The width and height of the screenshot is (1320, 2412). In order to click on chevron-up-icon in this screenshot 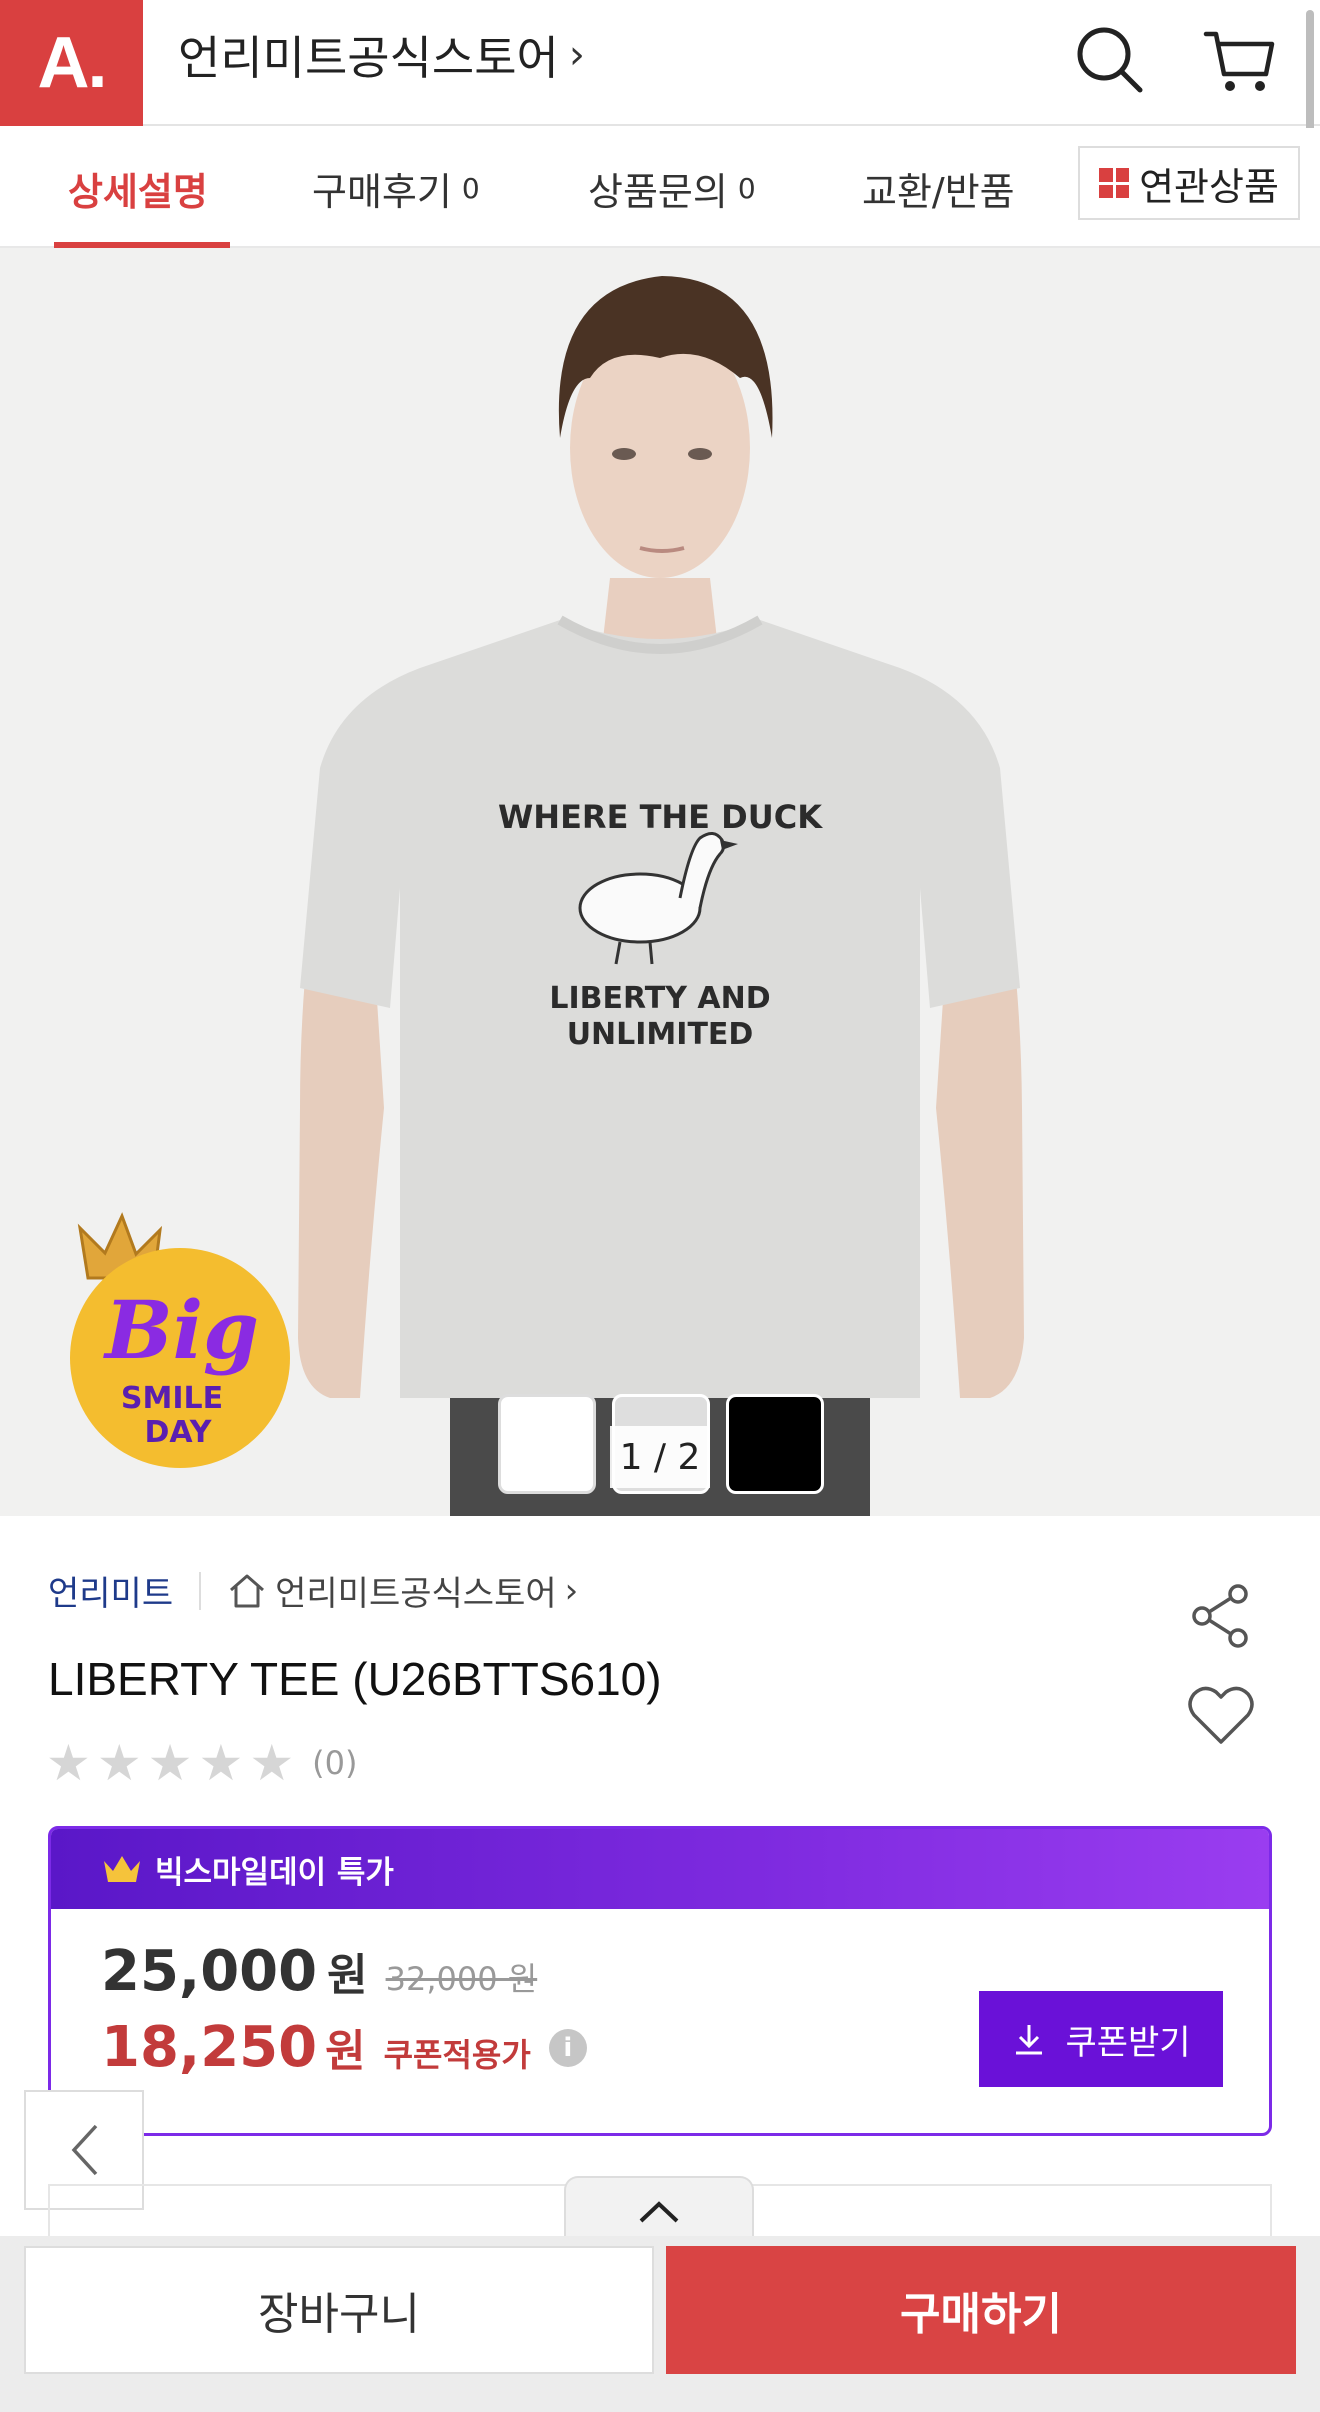, I will do `click(659, 2212)`.